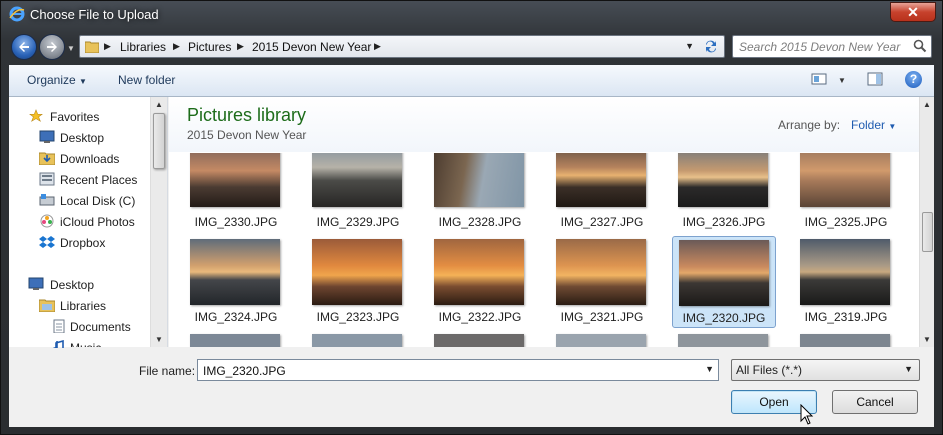  I want to click on arrange-by-value: Folder, so click(868, 125).